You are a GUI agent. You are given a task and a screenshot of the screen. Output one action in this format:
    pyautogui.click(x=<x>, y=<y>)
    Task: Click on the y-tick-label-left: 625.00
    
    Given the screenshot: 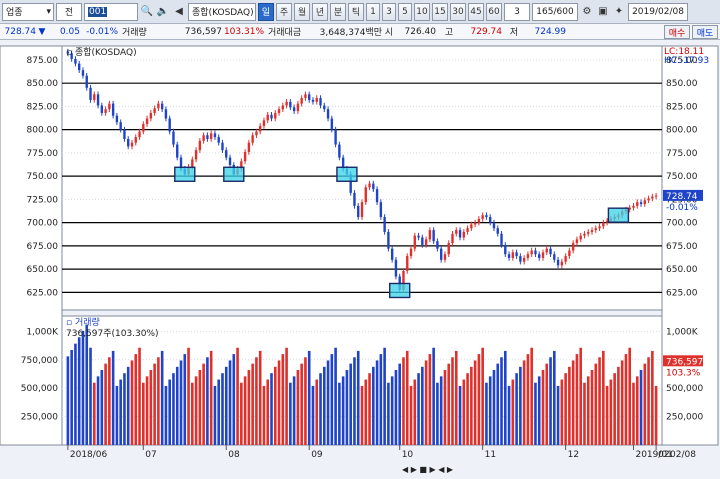 What is the action you would take?
    pyautogui.click(x=43, y=293)
    